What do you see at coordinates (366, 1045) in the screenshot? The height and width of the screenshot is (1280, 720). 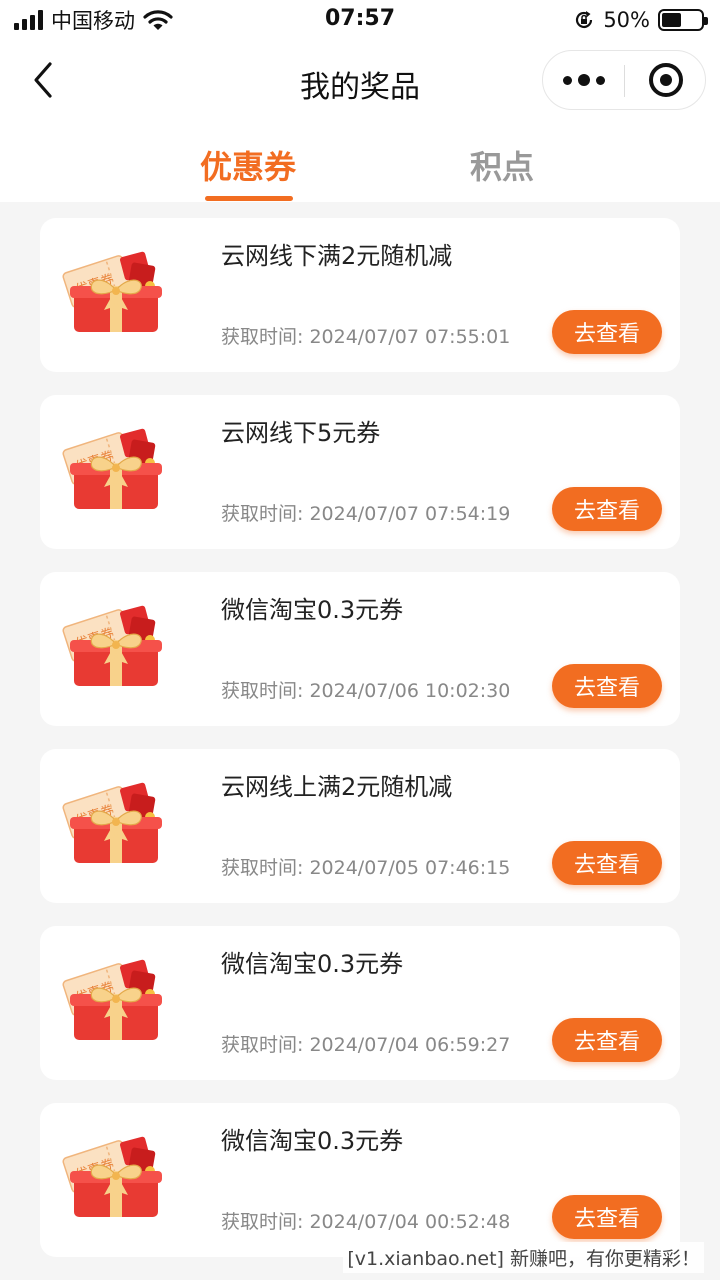 I see `coupon-acquired-time: 获取时间: 2024/07/04 06:59:27` at bounding box center [366, 1045].